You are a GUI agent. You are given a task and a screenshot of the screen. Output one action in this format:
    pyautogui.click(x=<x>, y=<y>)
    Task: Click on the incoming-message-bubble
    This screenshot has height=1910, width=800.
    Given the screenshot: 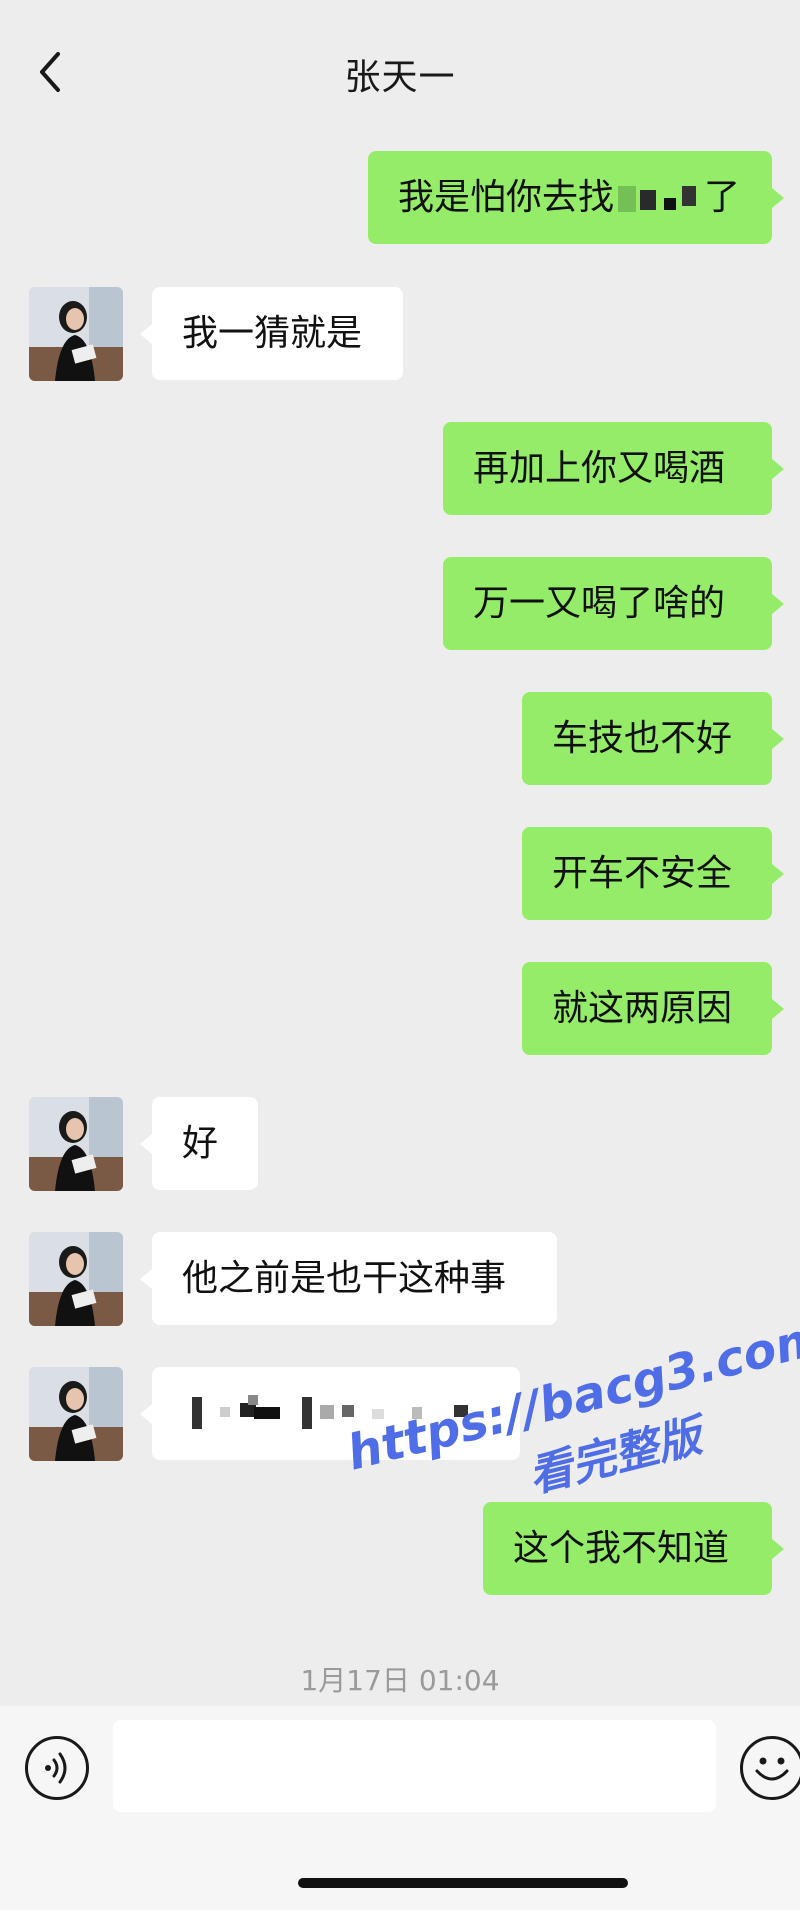 What is the action you would take?
    pyautogui.click(x=336, y=1413)
    